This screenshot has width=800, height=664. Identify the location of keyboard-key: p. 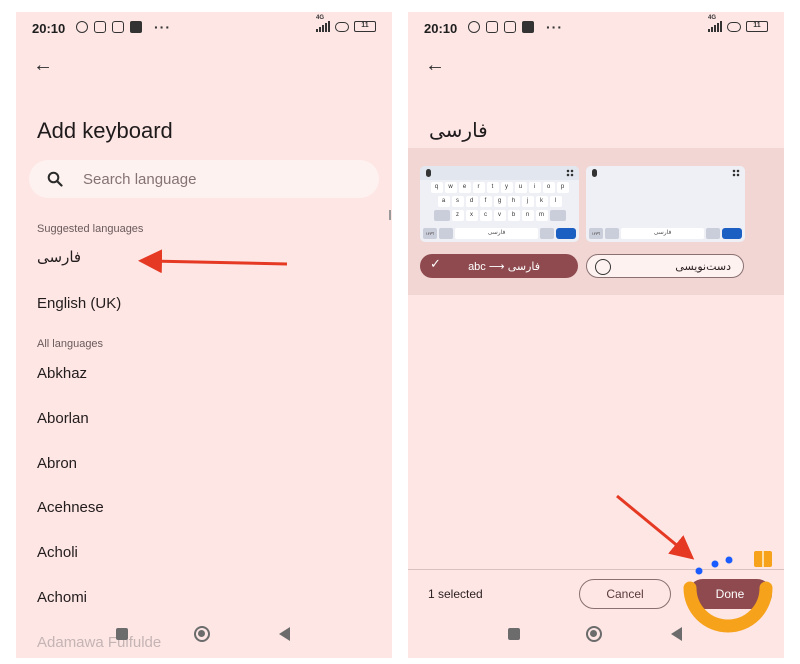
(562, 187).